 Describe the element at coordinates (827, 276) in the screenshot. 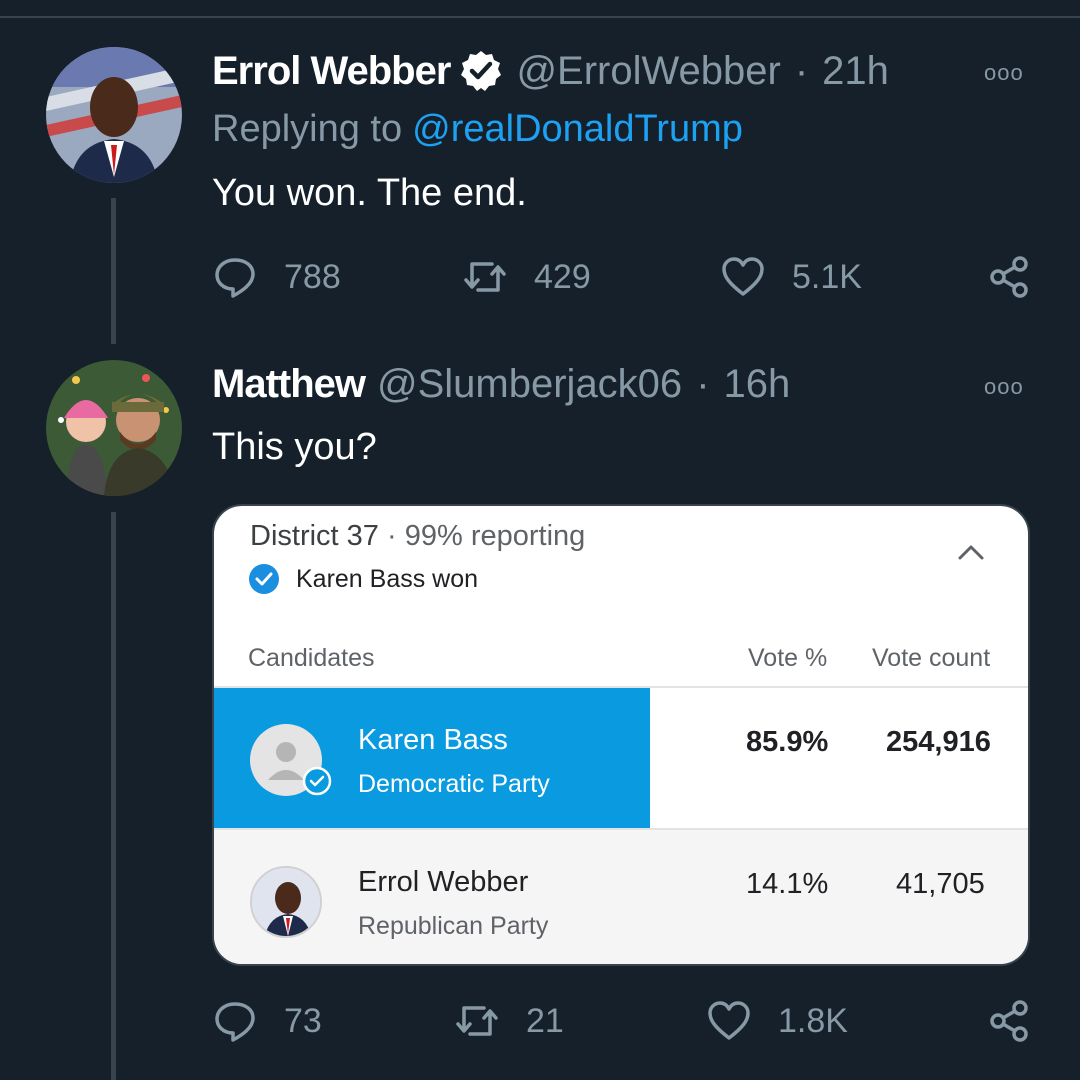

I see `like-count: 5.1K` at that location.